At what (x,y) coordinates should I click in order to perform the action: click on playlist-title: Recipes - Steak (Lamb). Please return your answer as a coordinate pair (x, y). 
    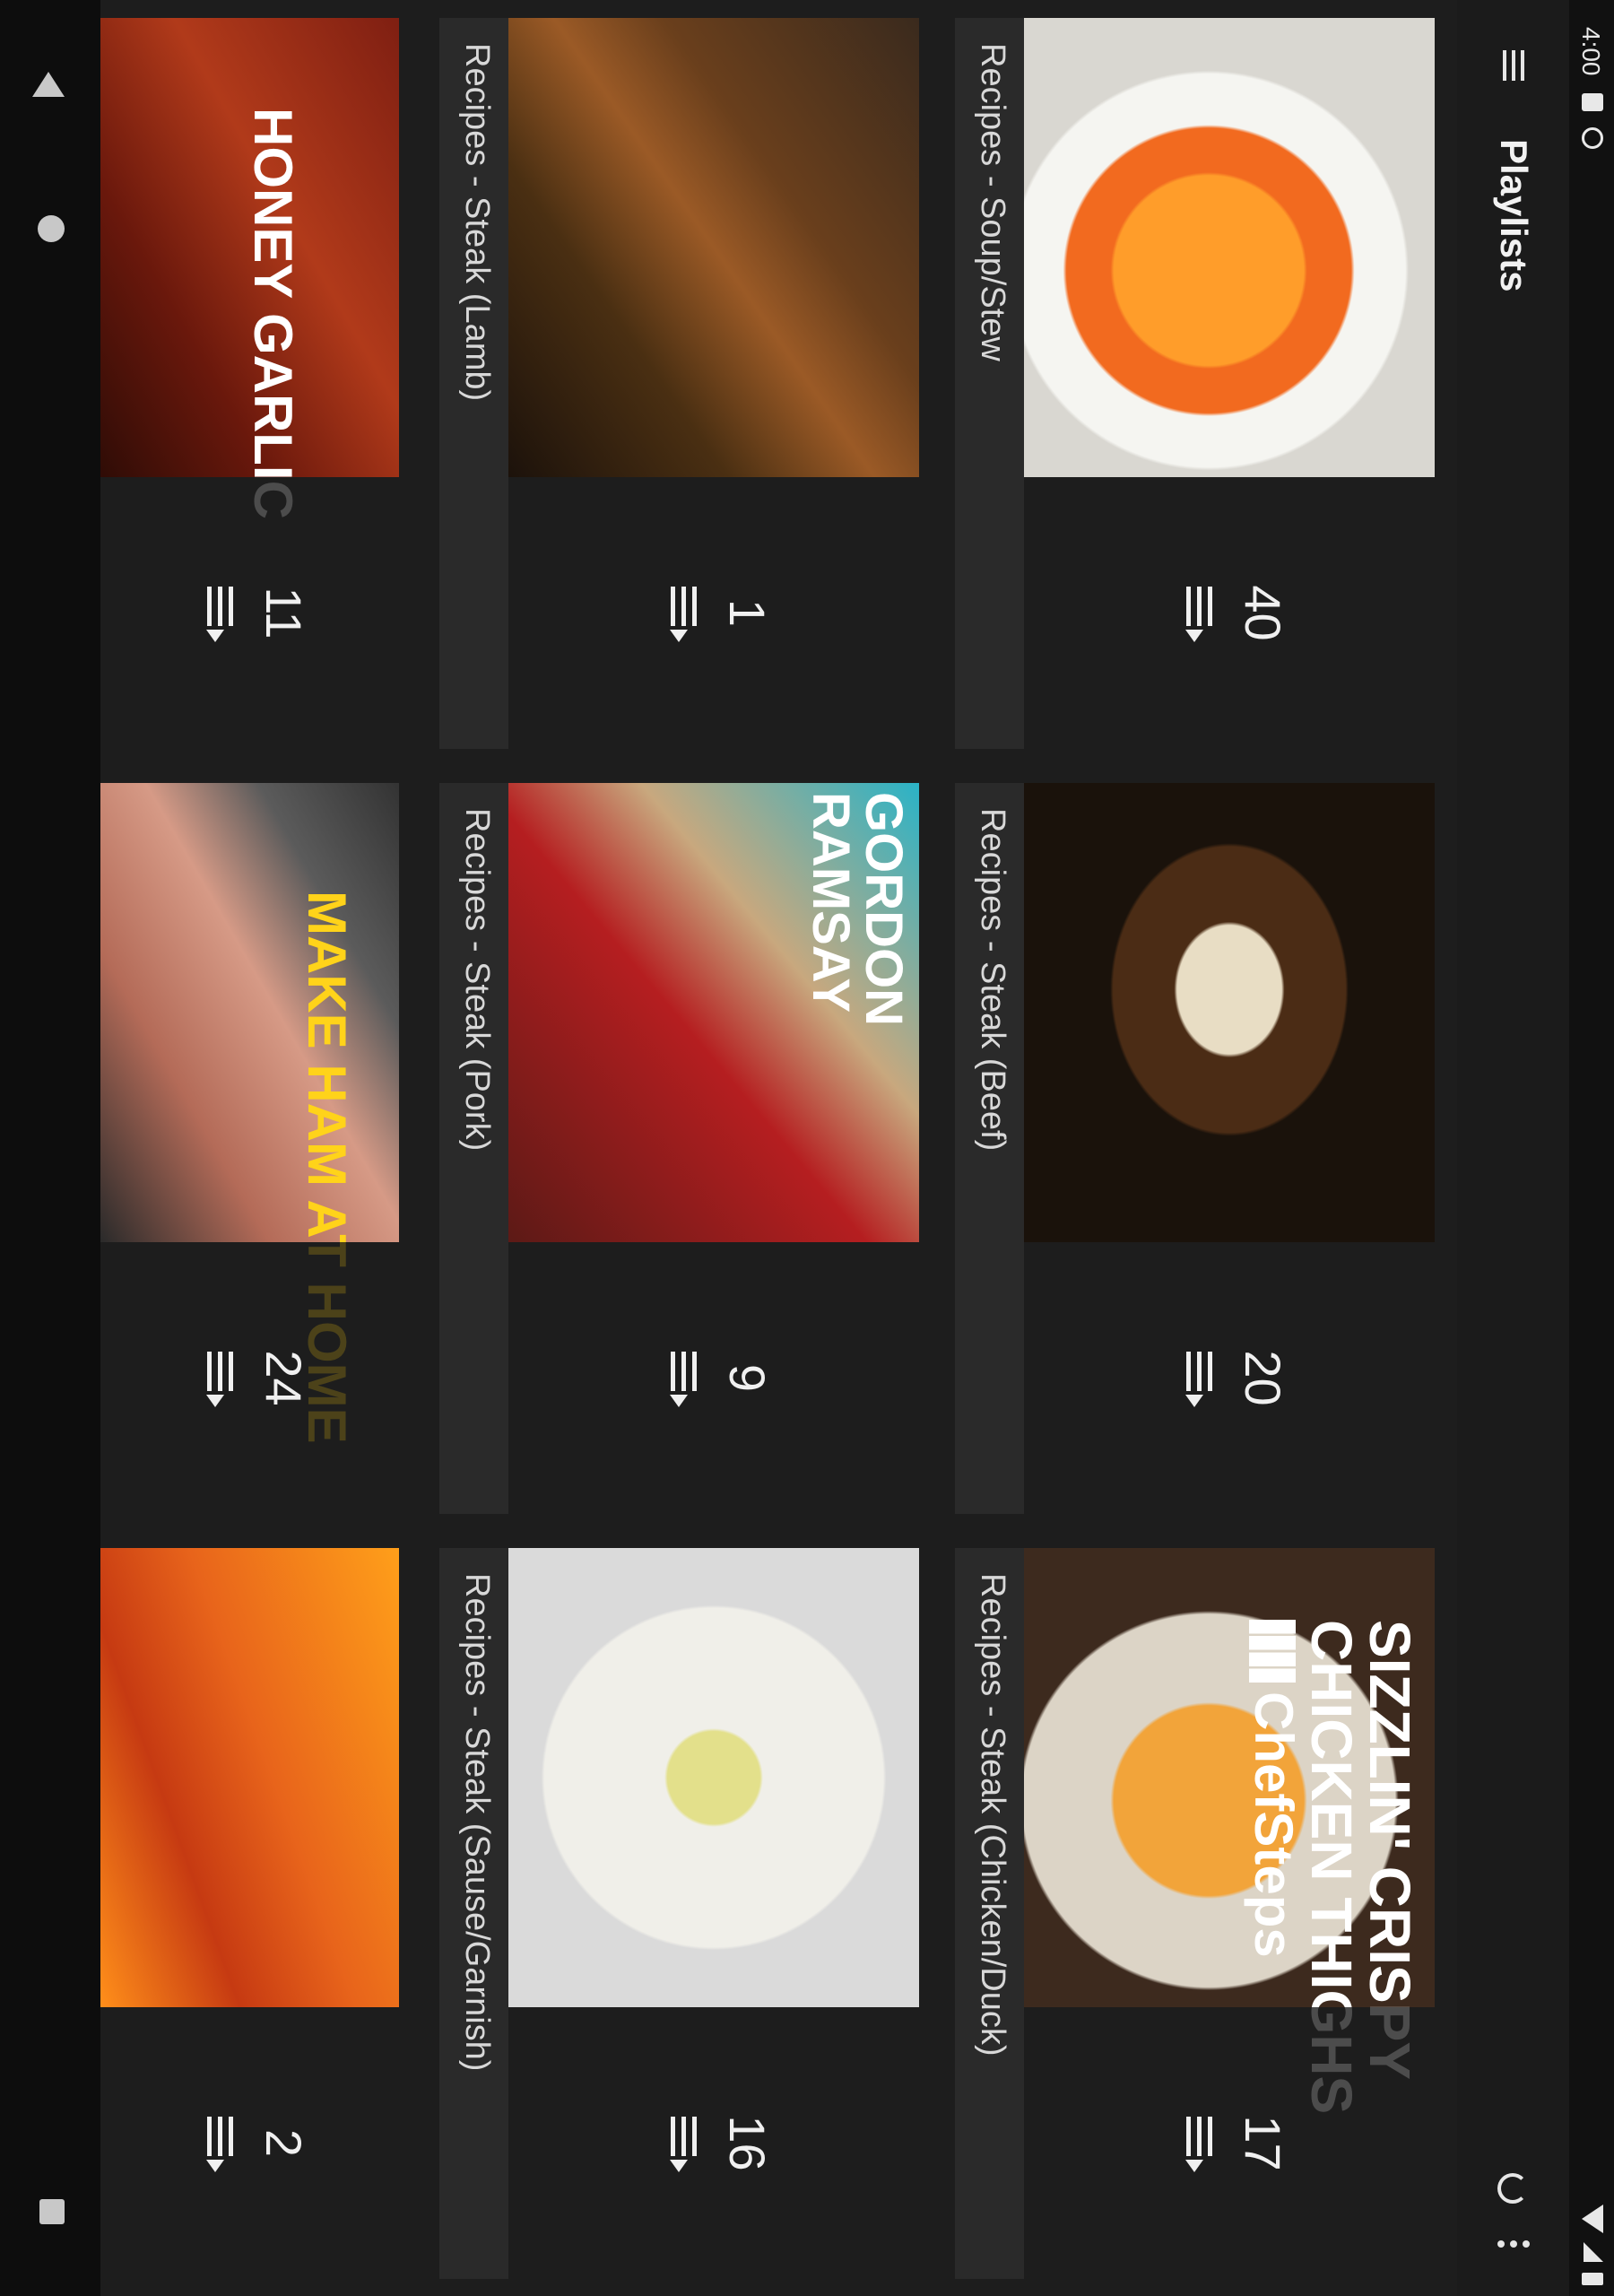
    Looking at the image, I should click on (477, 222).